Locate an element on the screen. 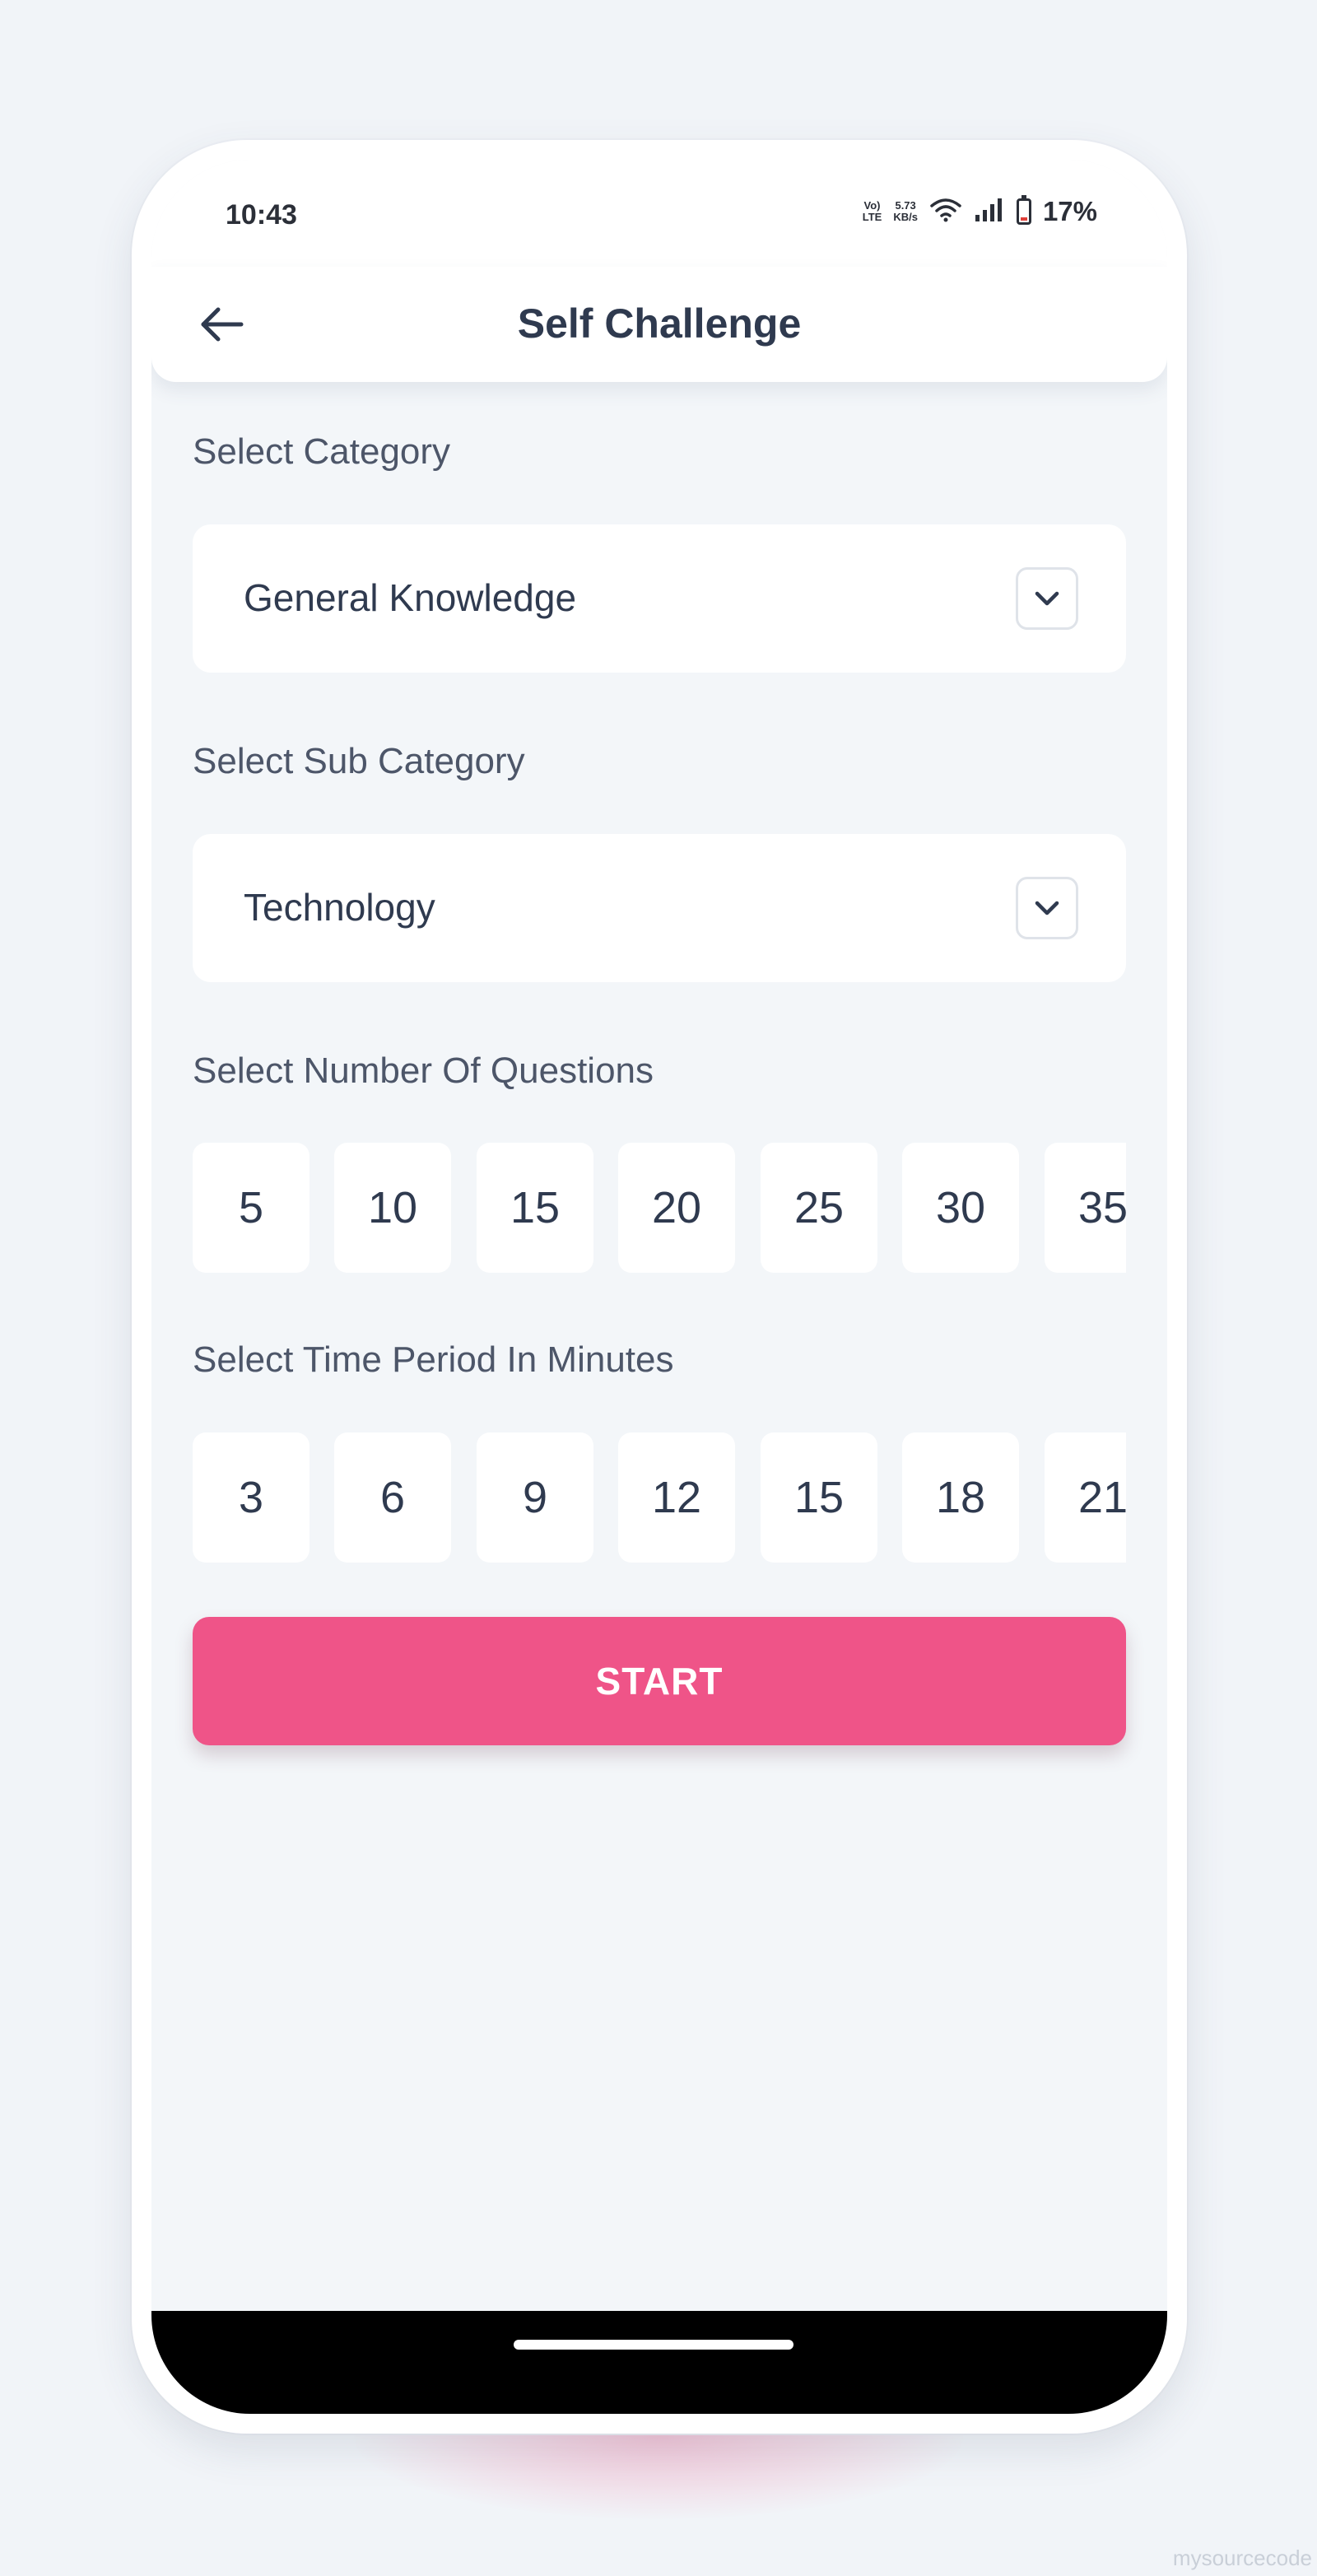  app-header: Self Challenge is located at coordinates (659, 324).